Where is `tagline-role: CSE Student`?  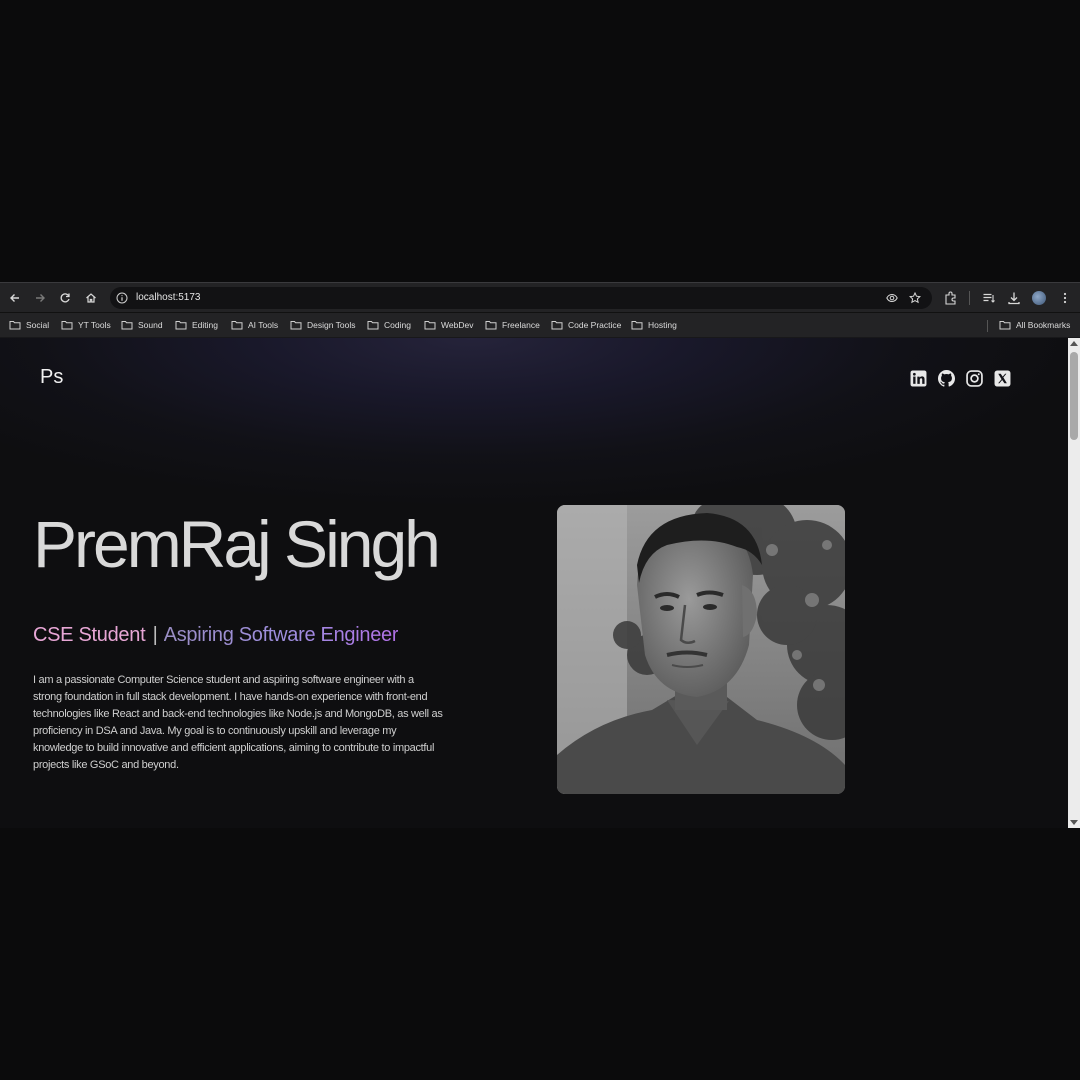
tagline-role: CSE Student is located at coordinates (89, 635).